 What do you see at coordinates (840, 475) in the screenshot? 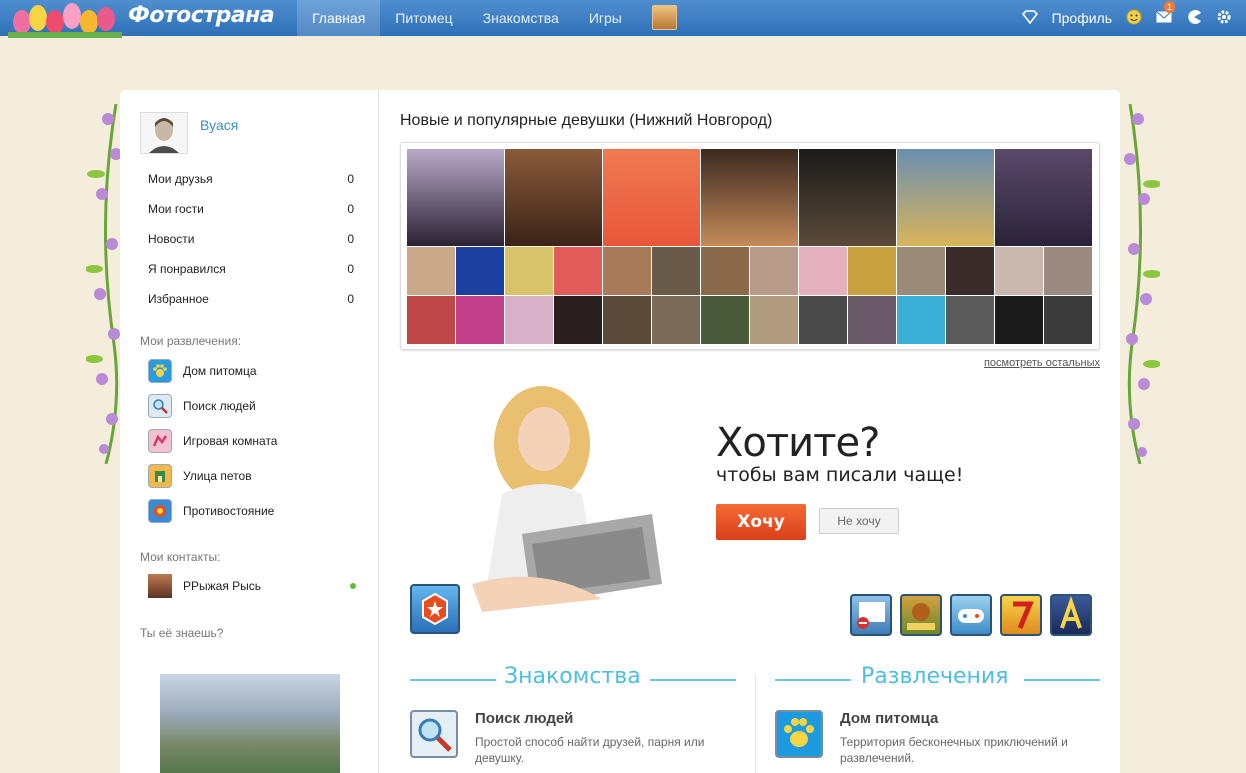
I see `promo-subheading: чтобы вам писали чаще!` at bounding box center [840, 475].